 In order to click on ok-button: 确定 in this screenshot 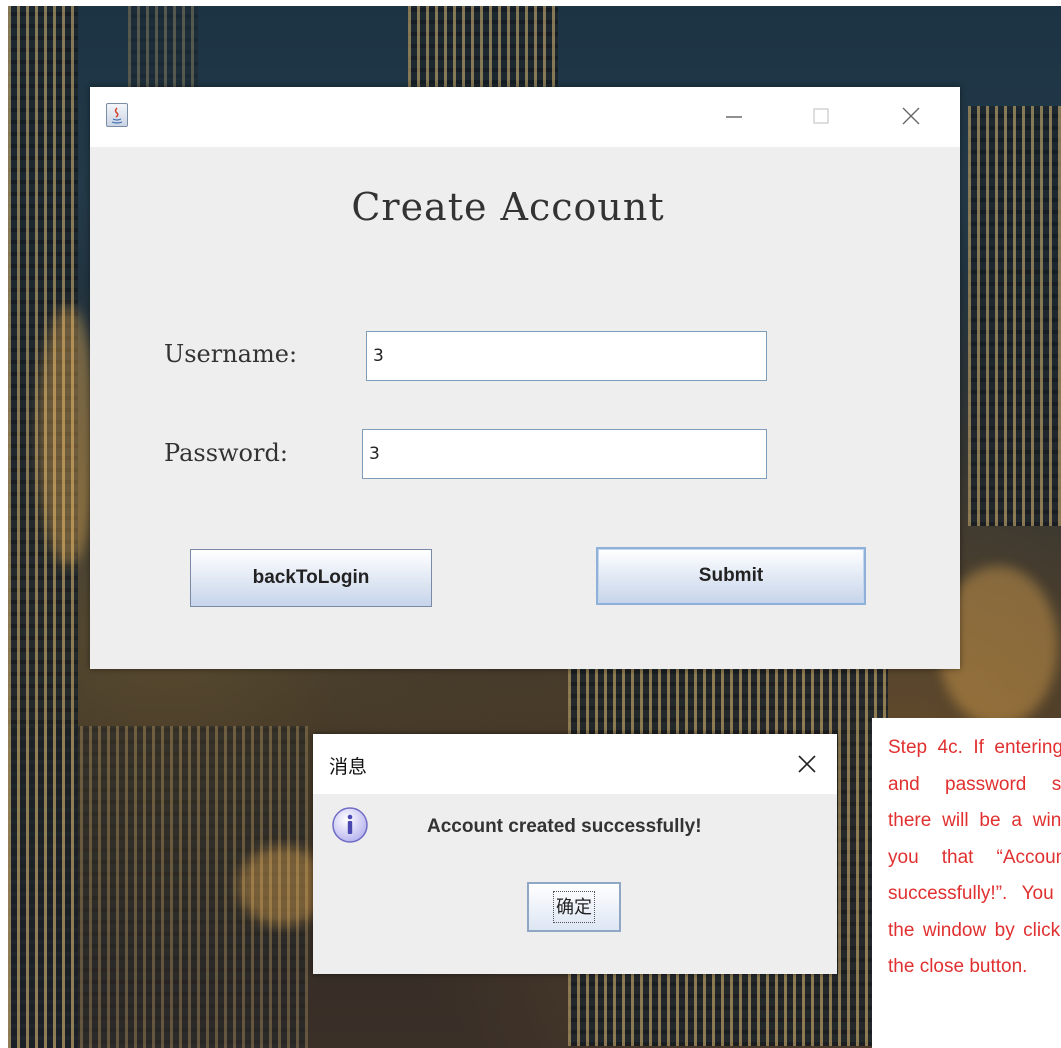, I will do `click(574, 907)`.